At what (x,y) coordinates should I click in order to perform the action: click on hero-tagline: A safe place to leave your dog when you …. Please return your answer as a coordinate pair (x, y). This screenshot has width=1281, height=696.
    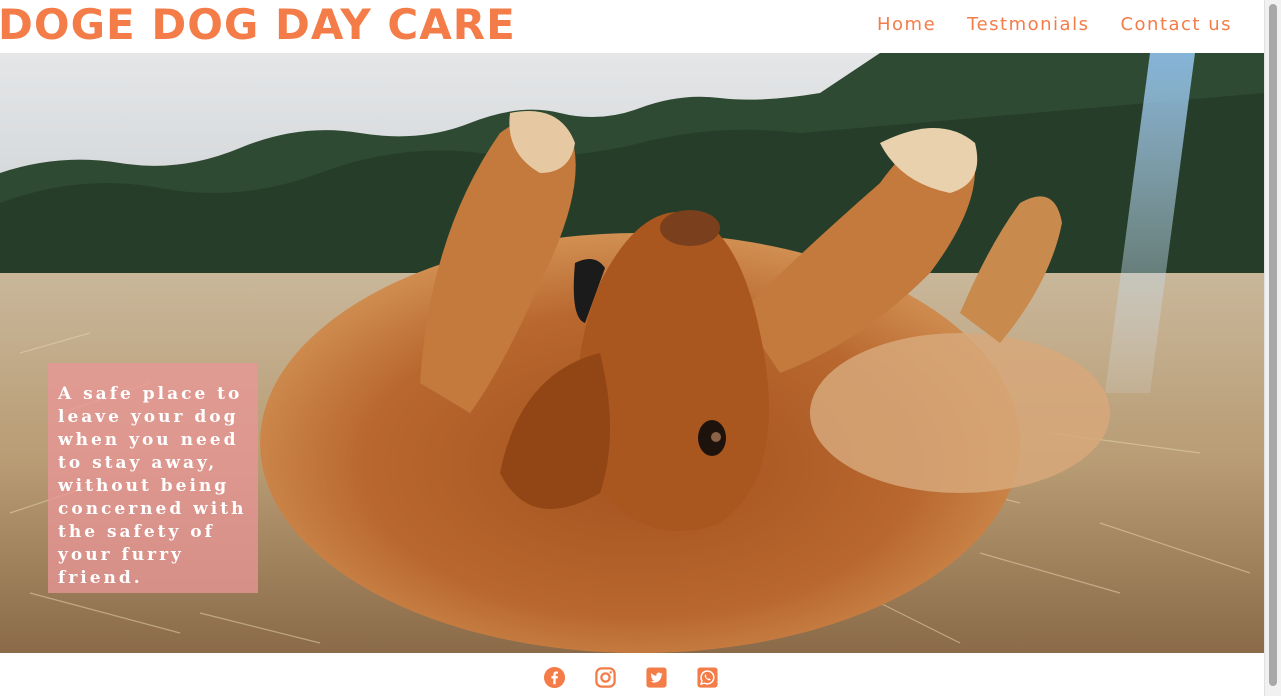
    Looking at the image, I should click on (152, 486).